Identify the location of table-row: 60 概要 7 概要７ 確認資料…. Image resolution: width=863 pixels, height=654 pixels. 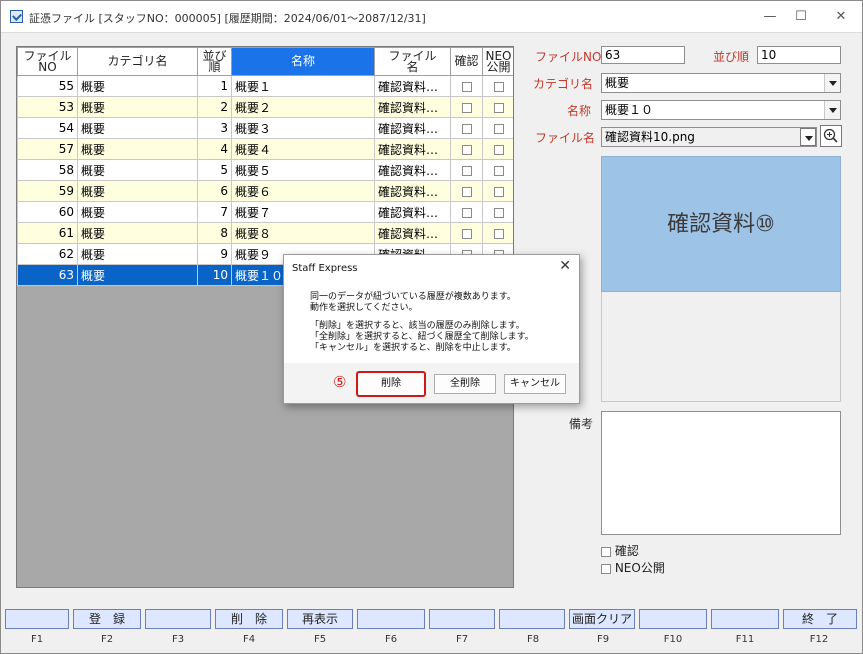
(265, 212).